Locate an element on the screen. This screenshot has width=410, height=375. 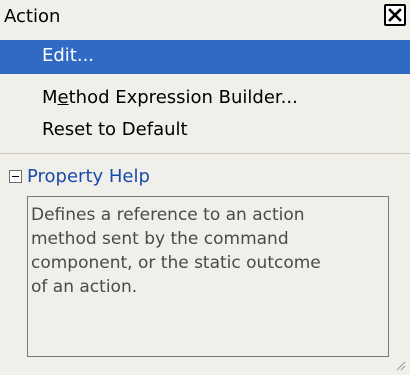
menu-item-reset-to-default-label: Reset to Default is located at coordinates (115, 129).